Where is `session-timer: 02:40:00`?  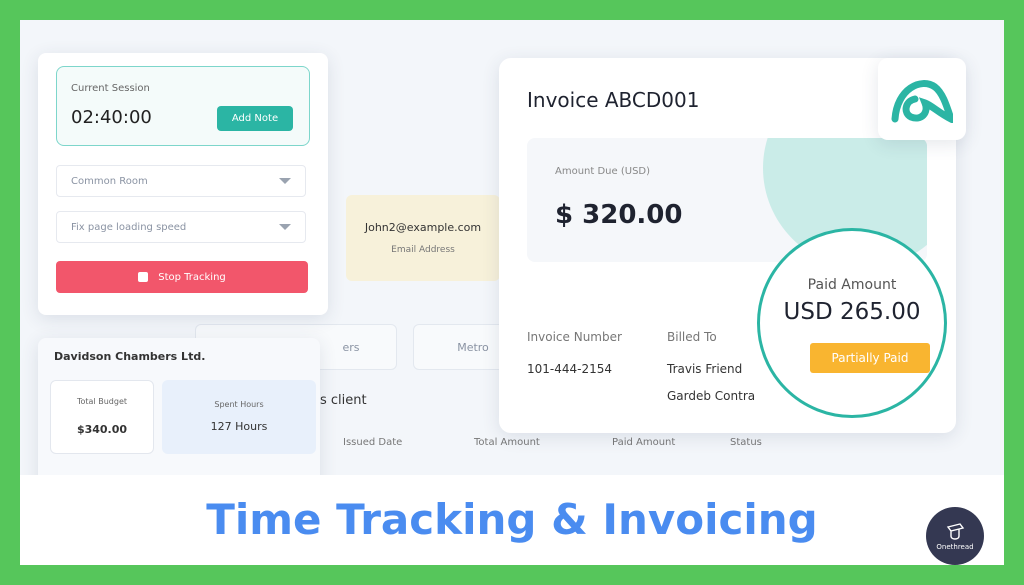
session-timer: 02:40:00 is located at coordinates (111, 117).